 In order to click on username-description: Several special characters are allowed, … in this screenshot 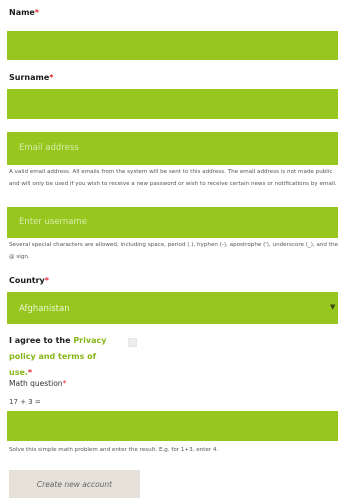, I will do `click(173, 251)`.